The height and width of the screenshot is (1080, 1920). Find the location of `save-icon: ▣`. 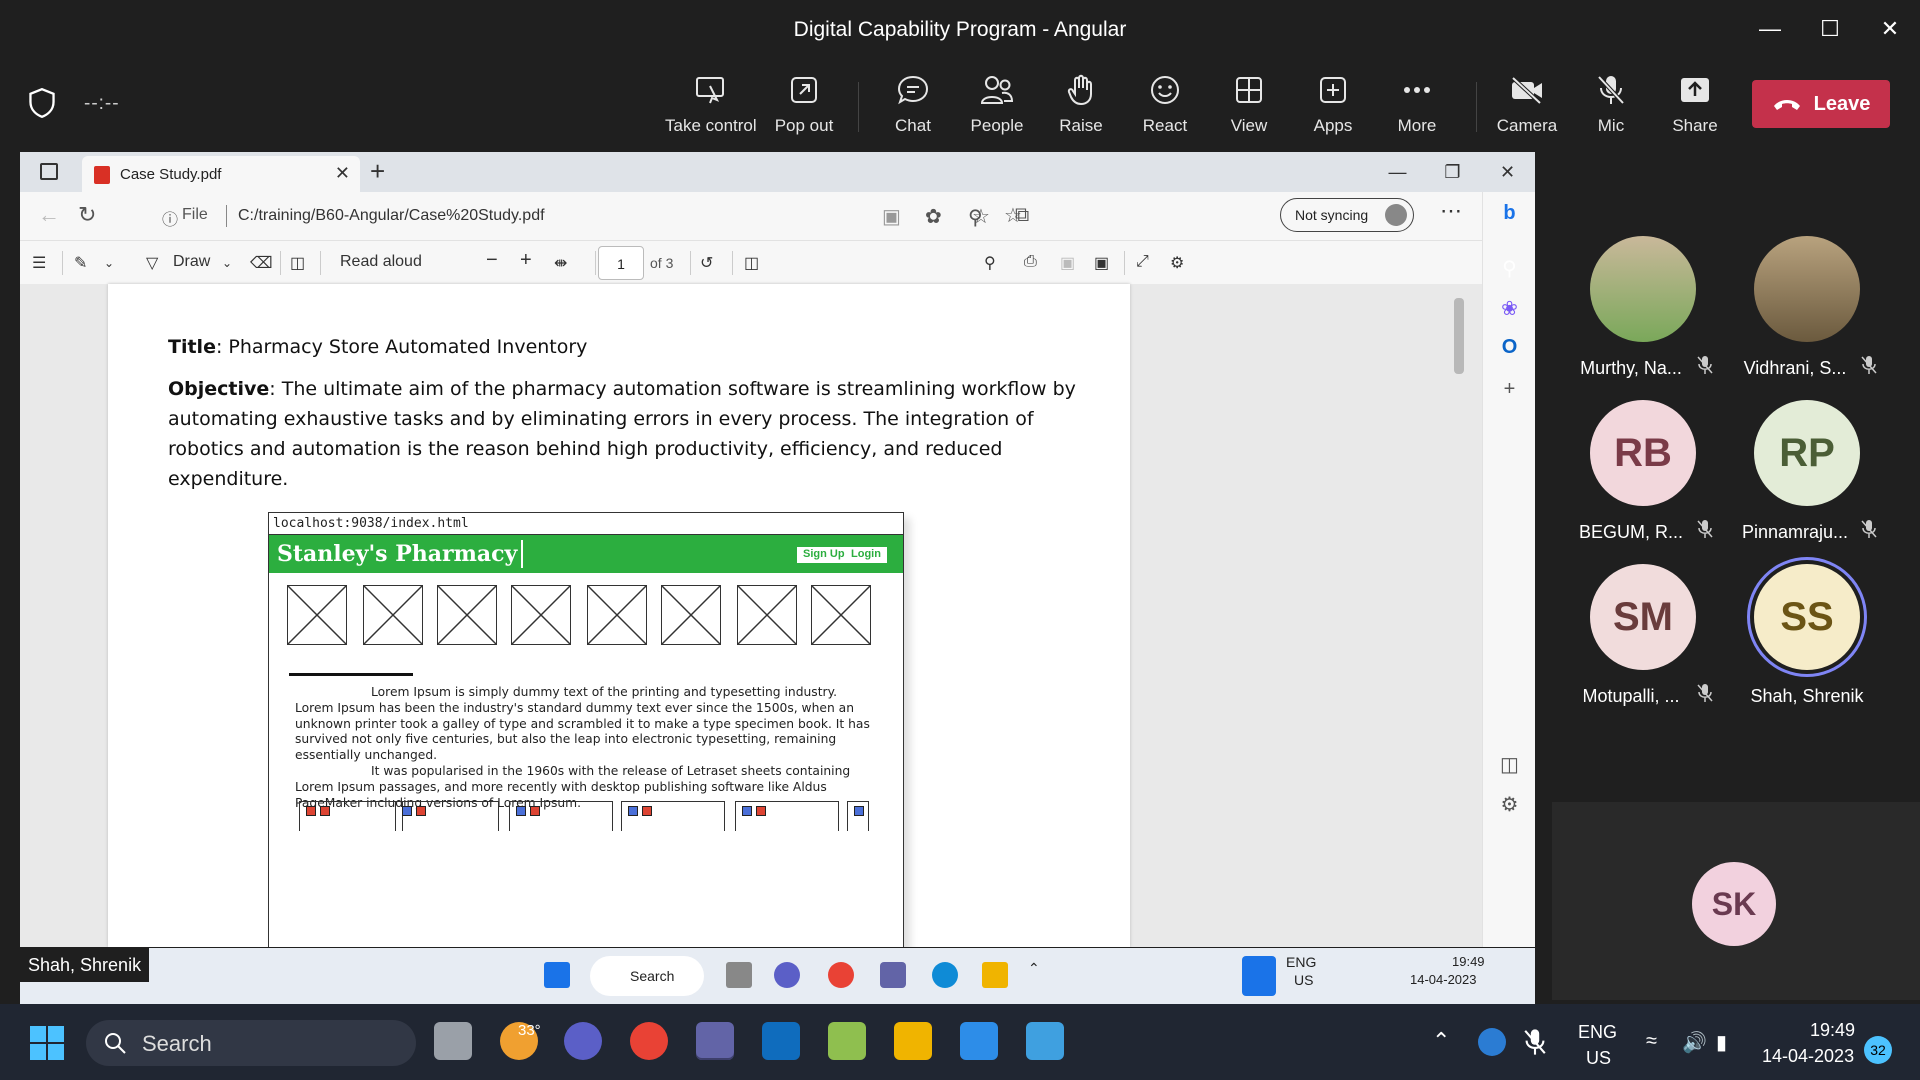

save-icon: ▣ is located at coordinates (1067, 263).